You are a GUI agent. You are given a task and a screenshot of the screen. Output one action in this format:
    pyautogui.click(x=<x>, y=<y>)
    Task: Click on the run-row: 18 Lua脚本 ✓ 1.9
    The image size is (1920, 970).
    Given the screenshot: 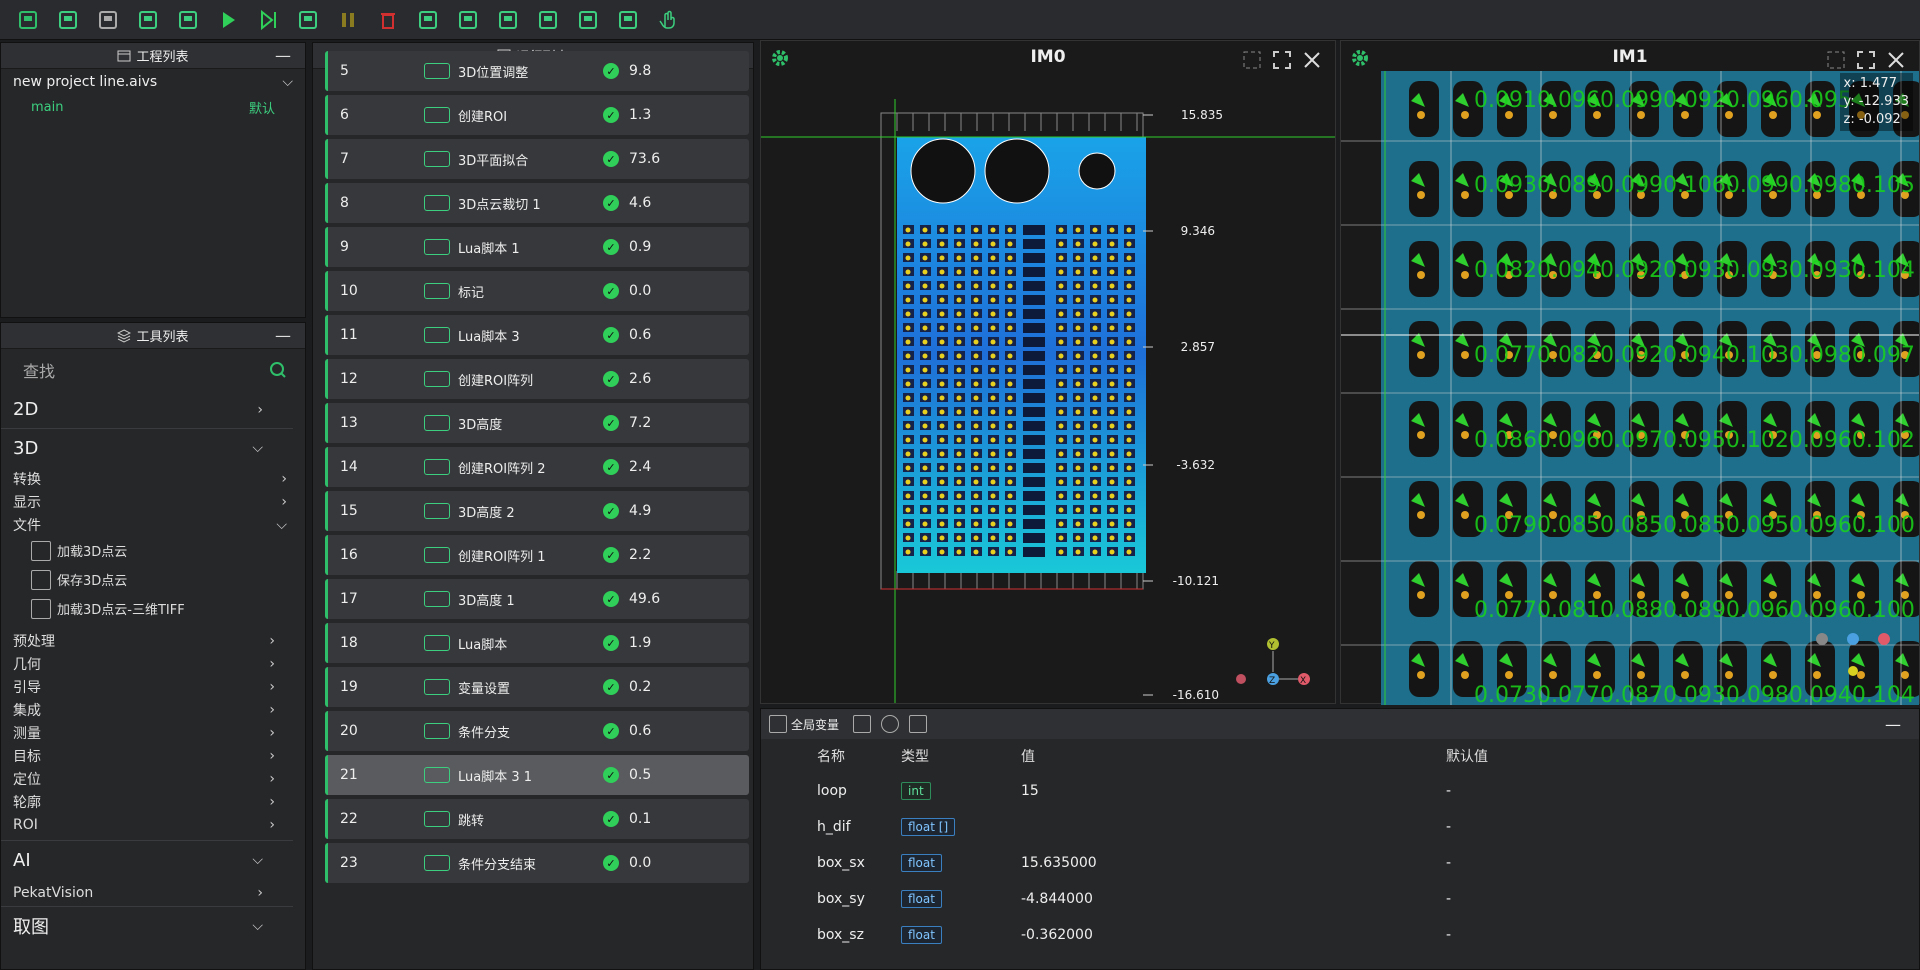 What is the action you would take?
    pyautogui.click(x=537, y=643)
    